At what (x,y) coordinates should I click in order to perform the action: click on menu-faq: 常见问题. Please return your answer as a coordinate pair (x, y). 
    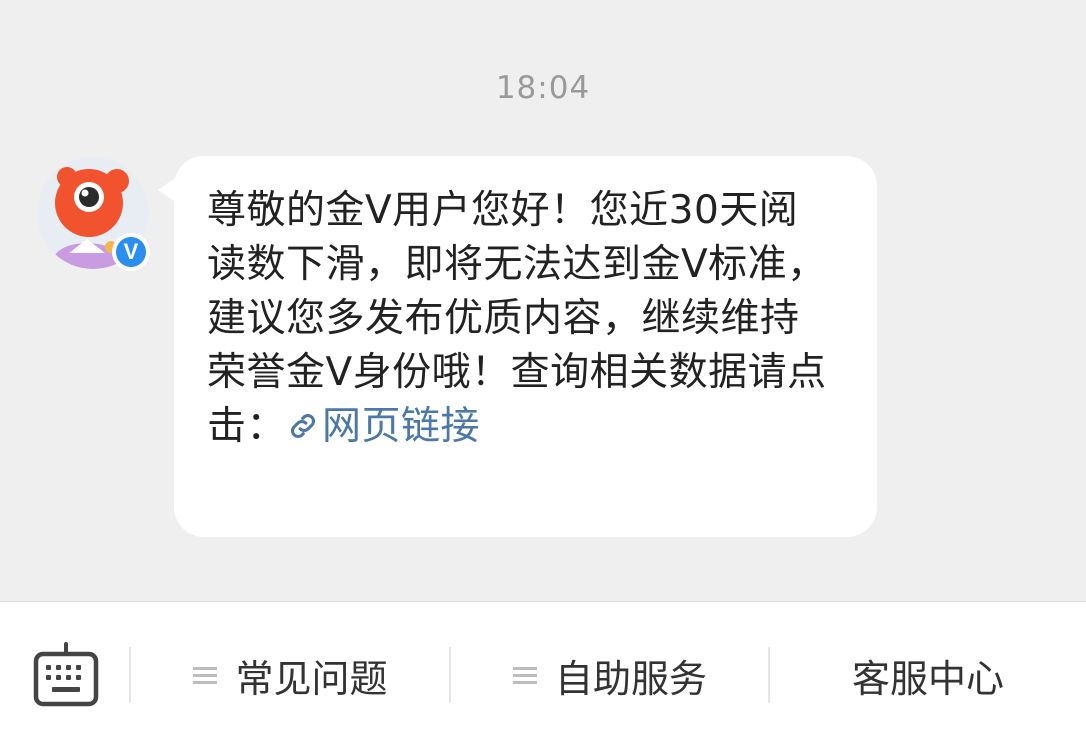
    Looking at the image, I should click on (290, 675).